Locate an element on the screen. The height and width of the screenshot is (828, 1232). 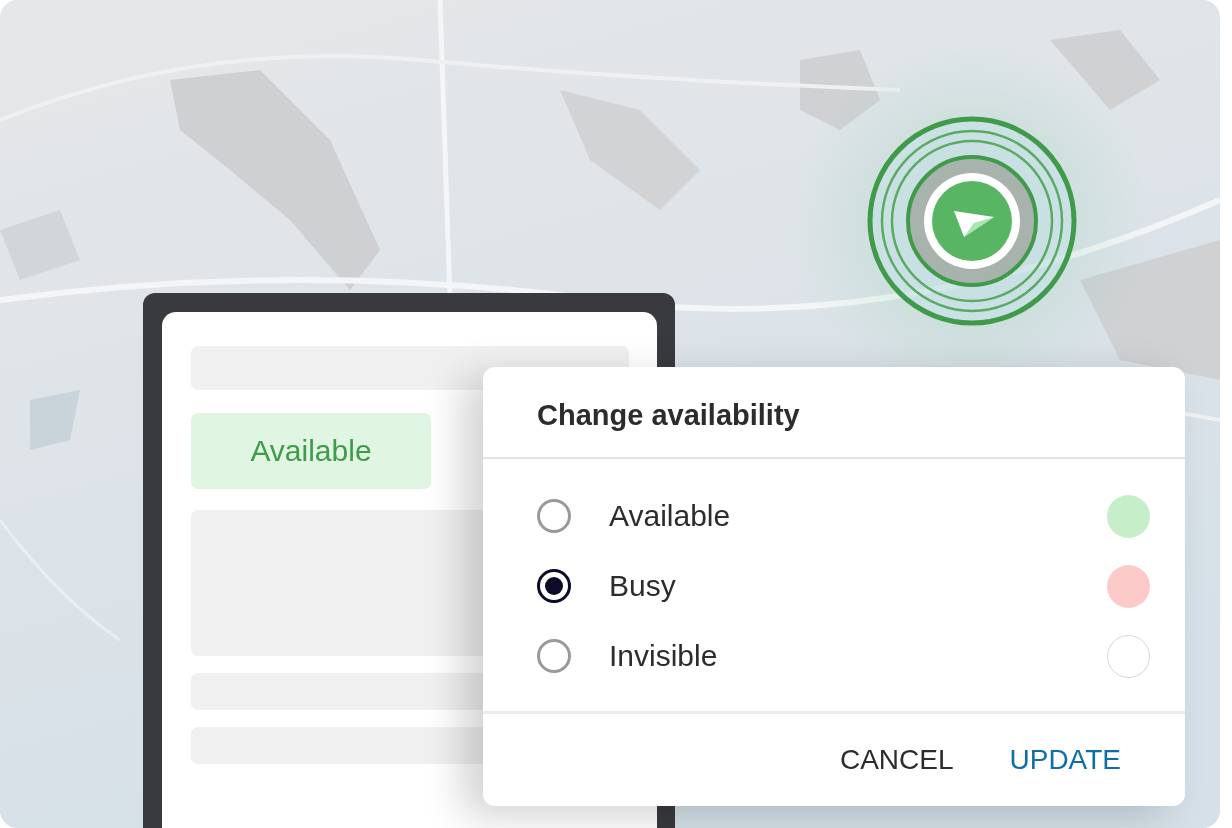
option-label: Invisible is located at coordinates (858, 656).